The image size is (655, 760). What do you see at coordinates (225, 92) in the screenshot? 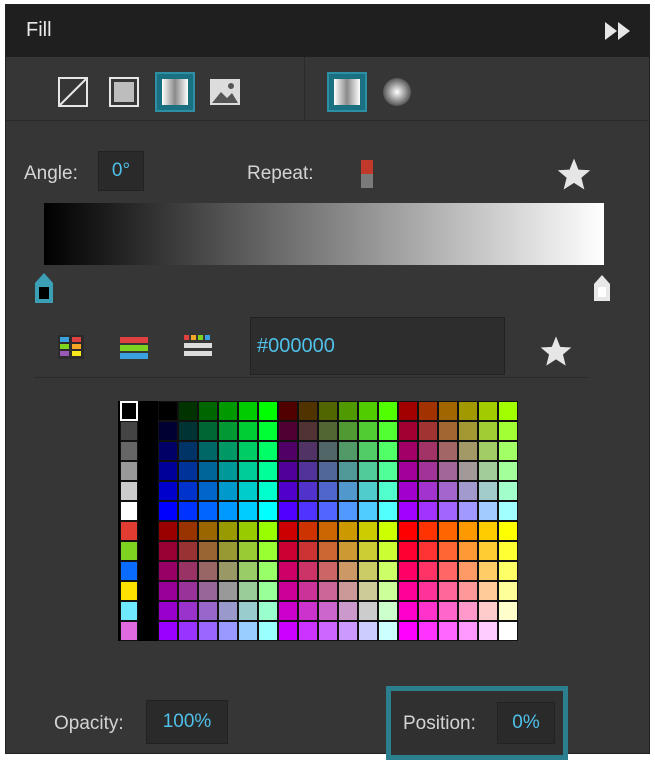
I see `image-fill-icon` at bounding box center [225, 92].